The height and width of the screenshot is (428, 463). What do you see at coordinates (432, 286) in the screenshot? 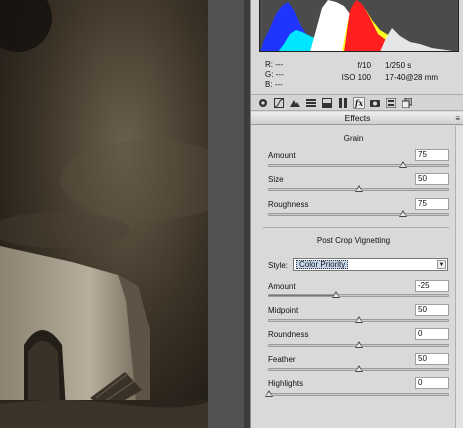
I see `vignette-amount-field: -25` at bounding box center [432, 286].